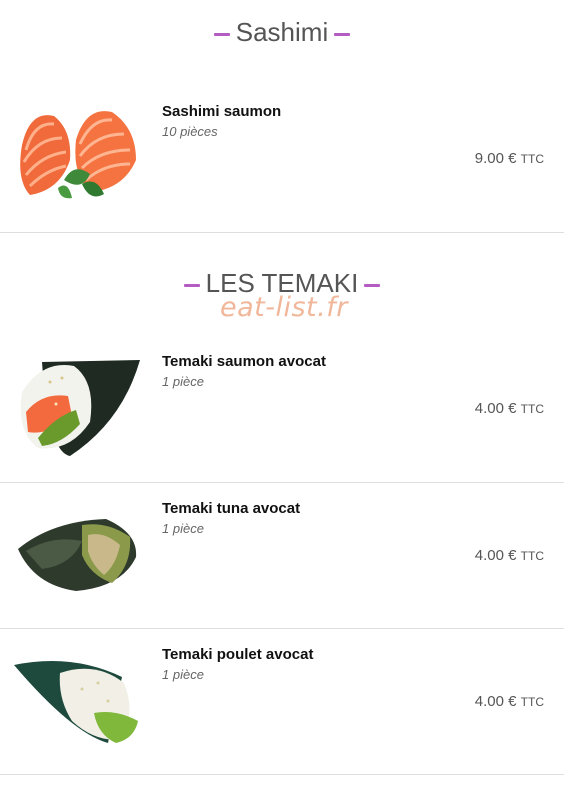 The image size is (564, 793). I want to click on item-name: Temaki saumon avocat, so click(244, 361).